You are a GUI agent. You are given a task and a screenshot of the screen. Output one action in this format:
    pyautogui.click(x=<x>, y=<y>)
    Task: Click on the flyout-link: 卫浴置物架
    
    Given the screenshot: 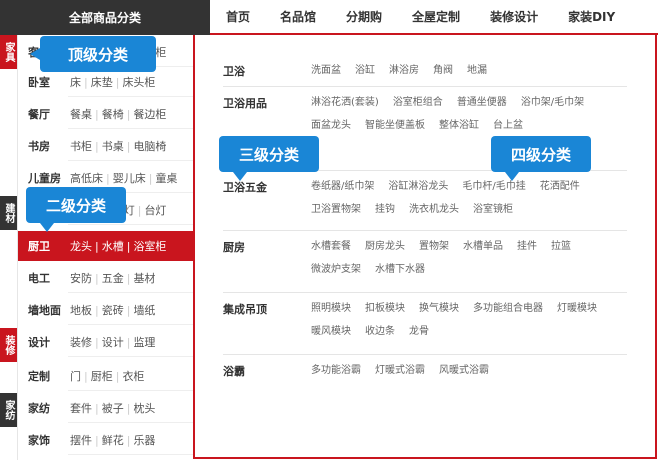 What is the action you would take?
    pyautogui.click(x=336, y=209)
    